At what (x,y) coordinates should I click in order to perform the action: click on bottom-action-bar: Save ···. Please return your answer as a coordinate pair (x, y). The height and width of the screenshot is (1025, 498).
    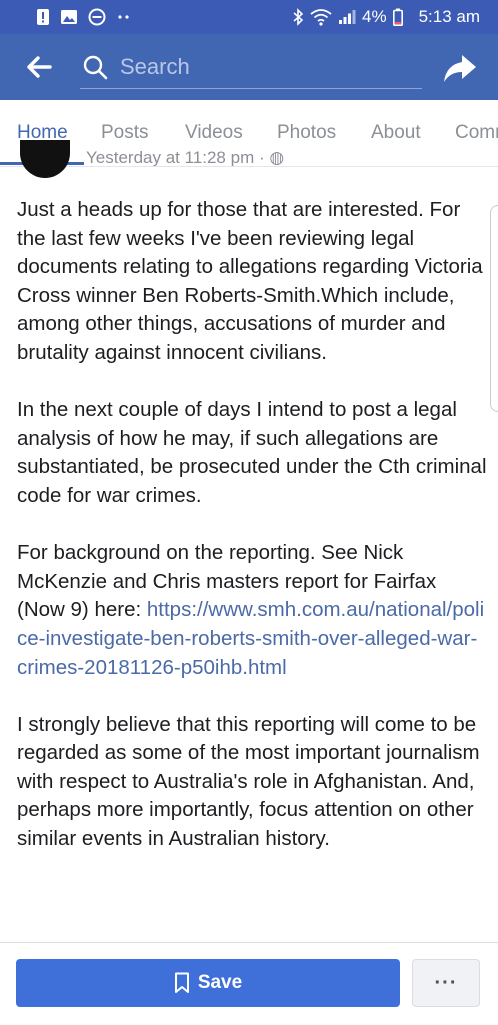
    Looking at the image, I should click on (249, 983).